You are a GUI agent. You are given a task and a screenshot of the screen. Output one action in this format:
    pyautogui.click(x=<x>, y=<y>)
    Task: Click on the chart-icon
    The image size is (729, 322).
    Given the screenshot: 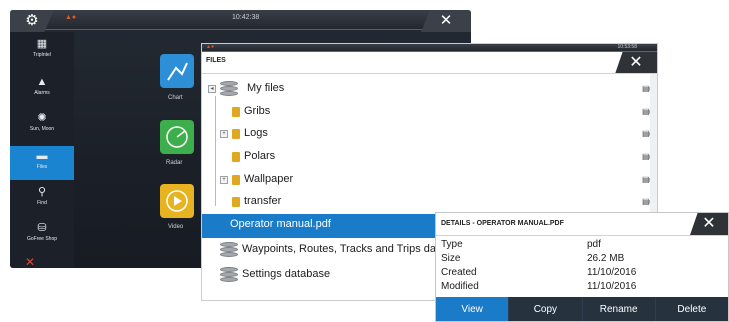 What is the action you would take?
    pyautogui.click(x=177, y=71)
    